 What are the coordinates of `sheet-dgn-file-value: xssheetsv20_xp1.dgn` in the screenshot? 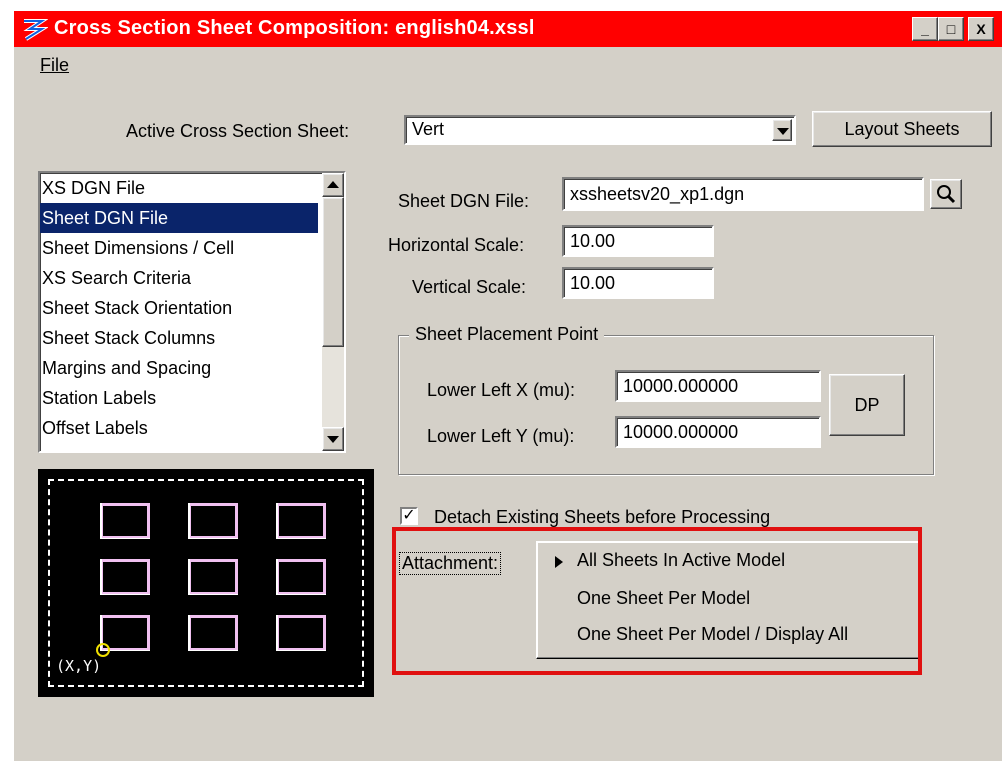 It's located at (657, 194).